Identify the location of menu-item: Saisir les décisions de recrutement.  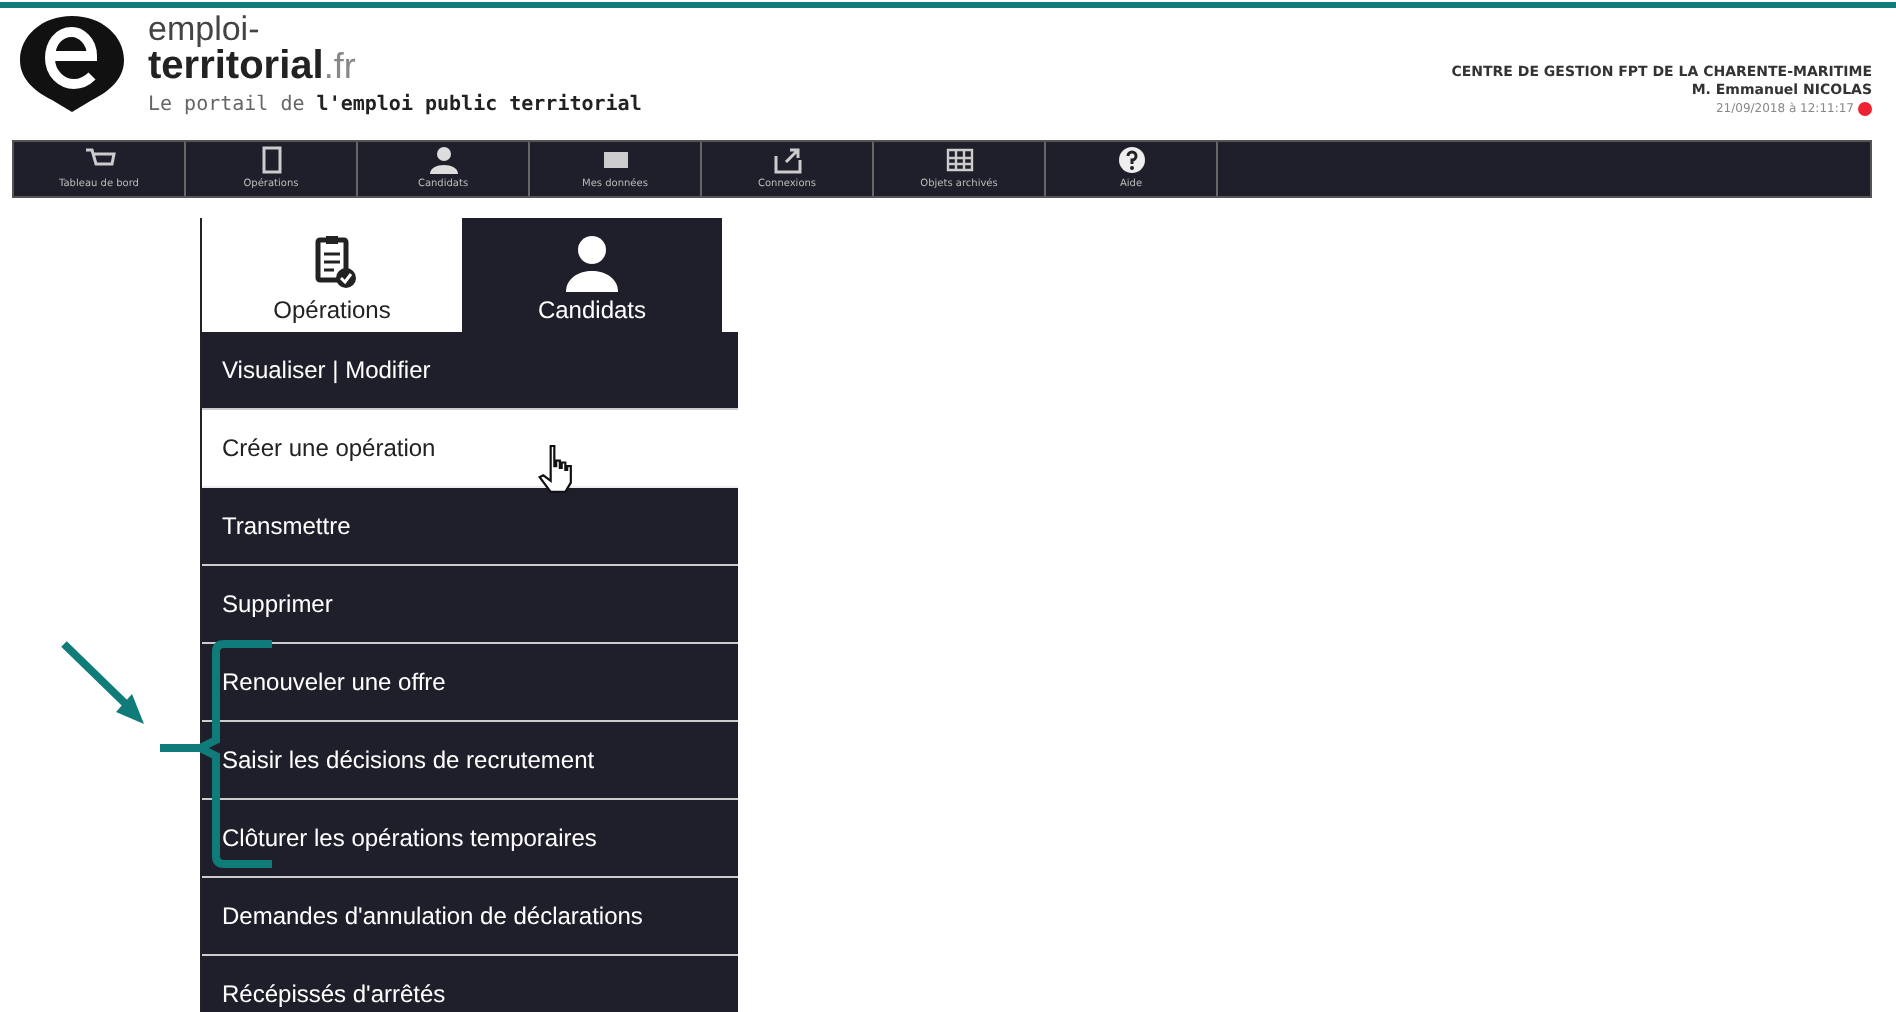
(470, 761).